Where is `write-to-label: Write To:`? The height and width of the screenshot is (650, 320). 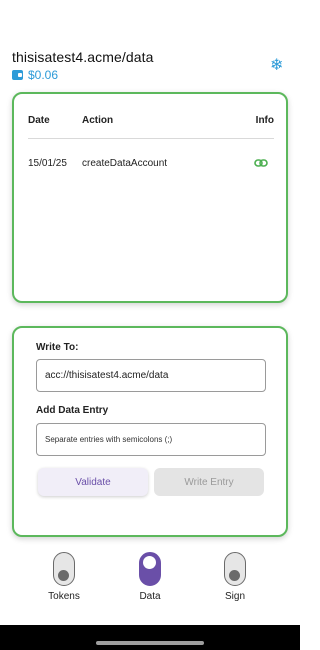
write-to-label: Write To: is located at coordinates (57, 347).